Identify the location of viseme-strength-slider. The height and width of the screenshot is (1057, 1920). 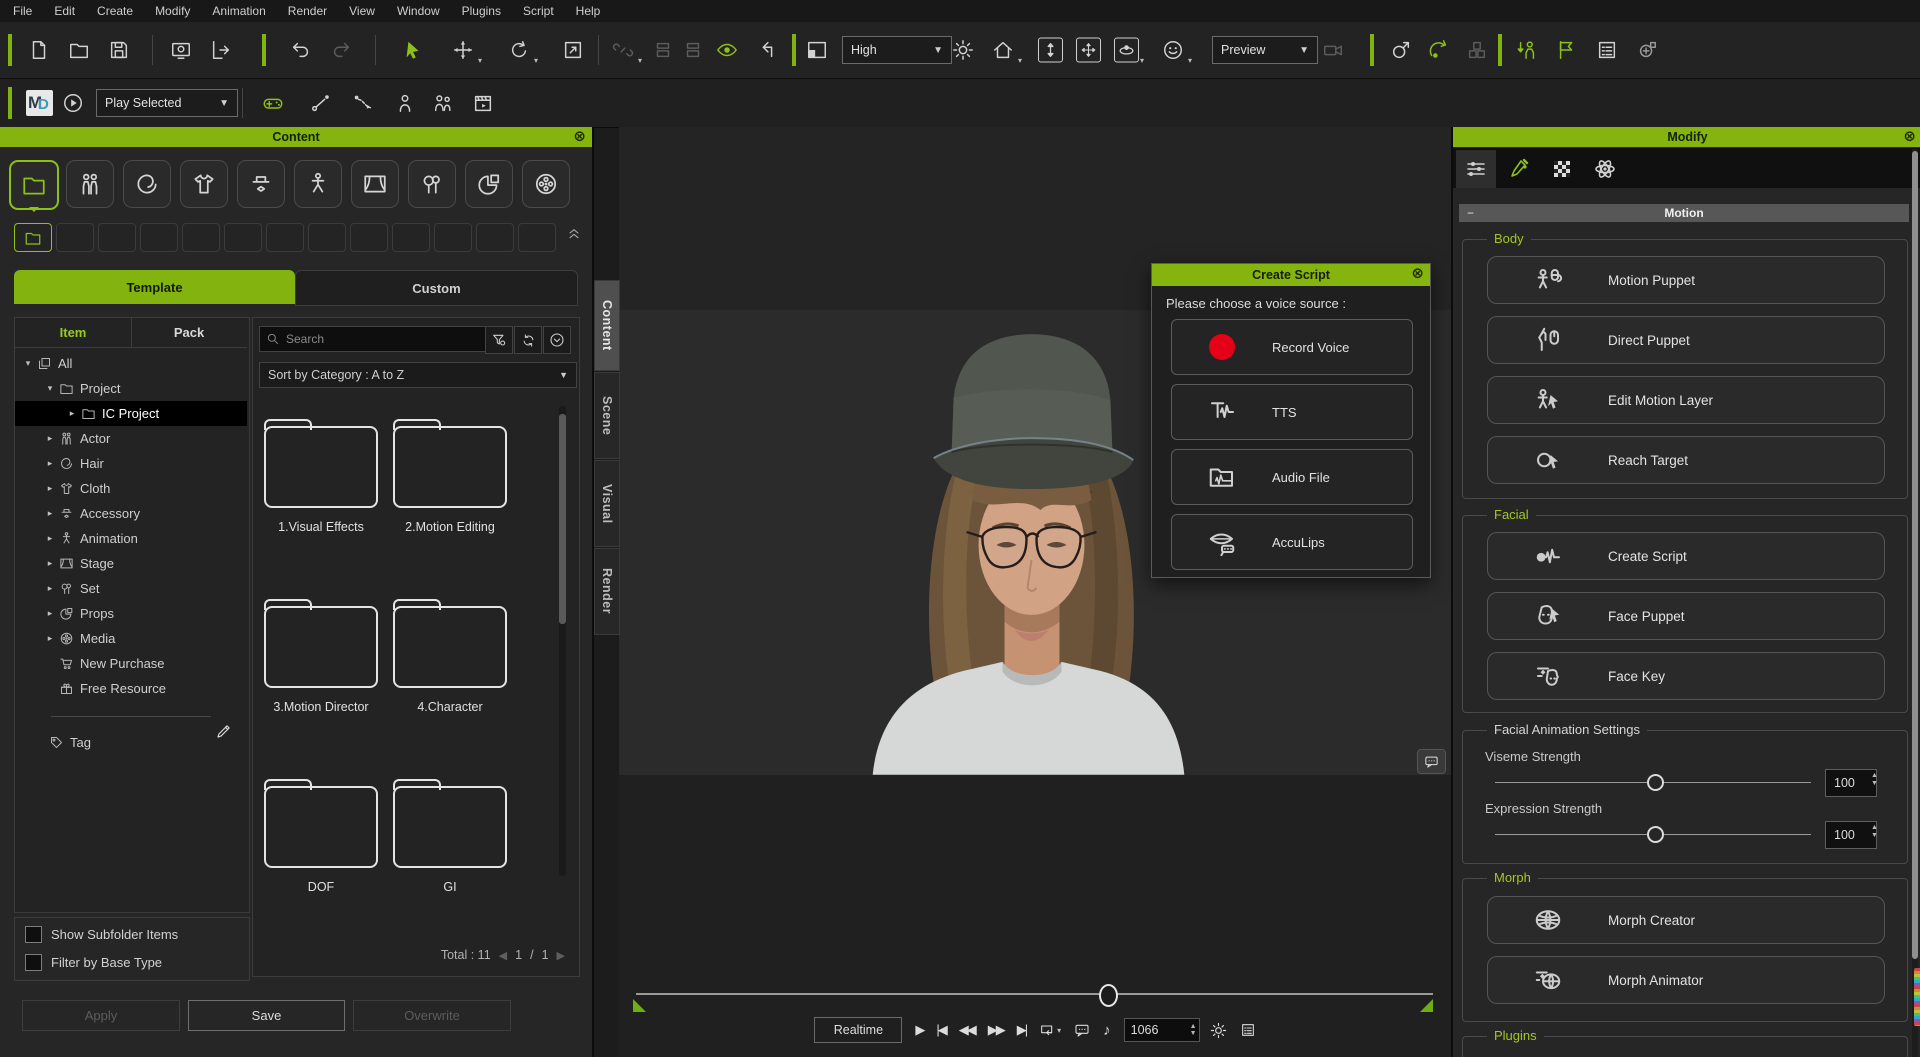
(1653, 782).